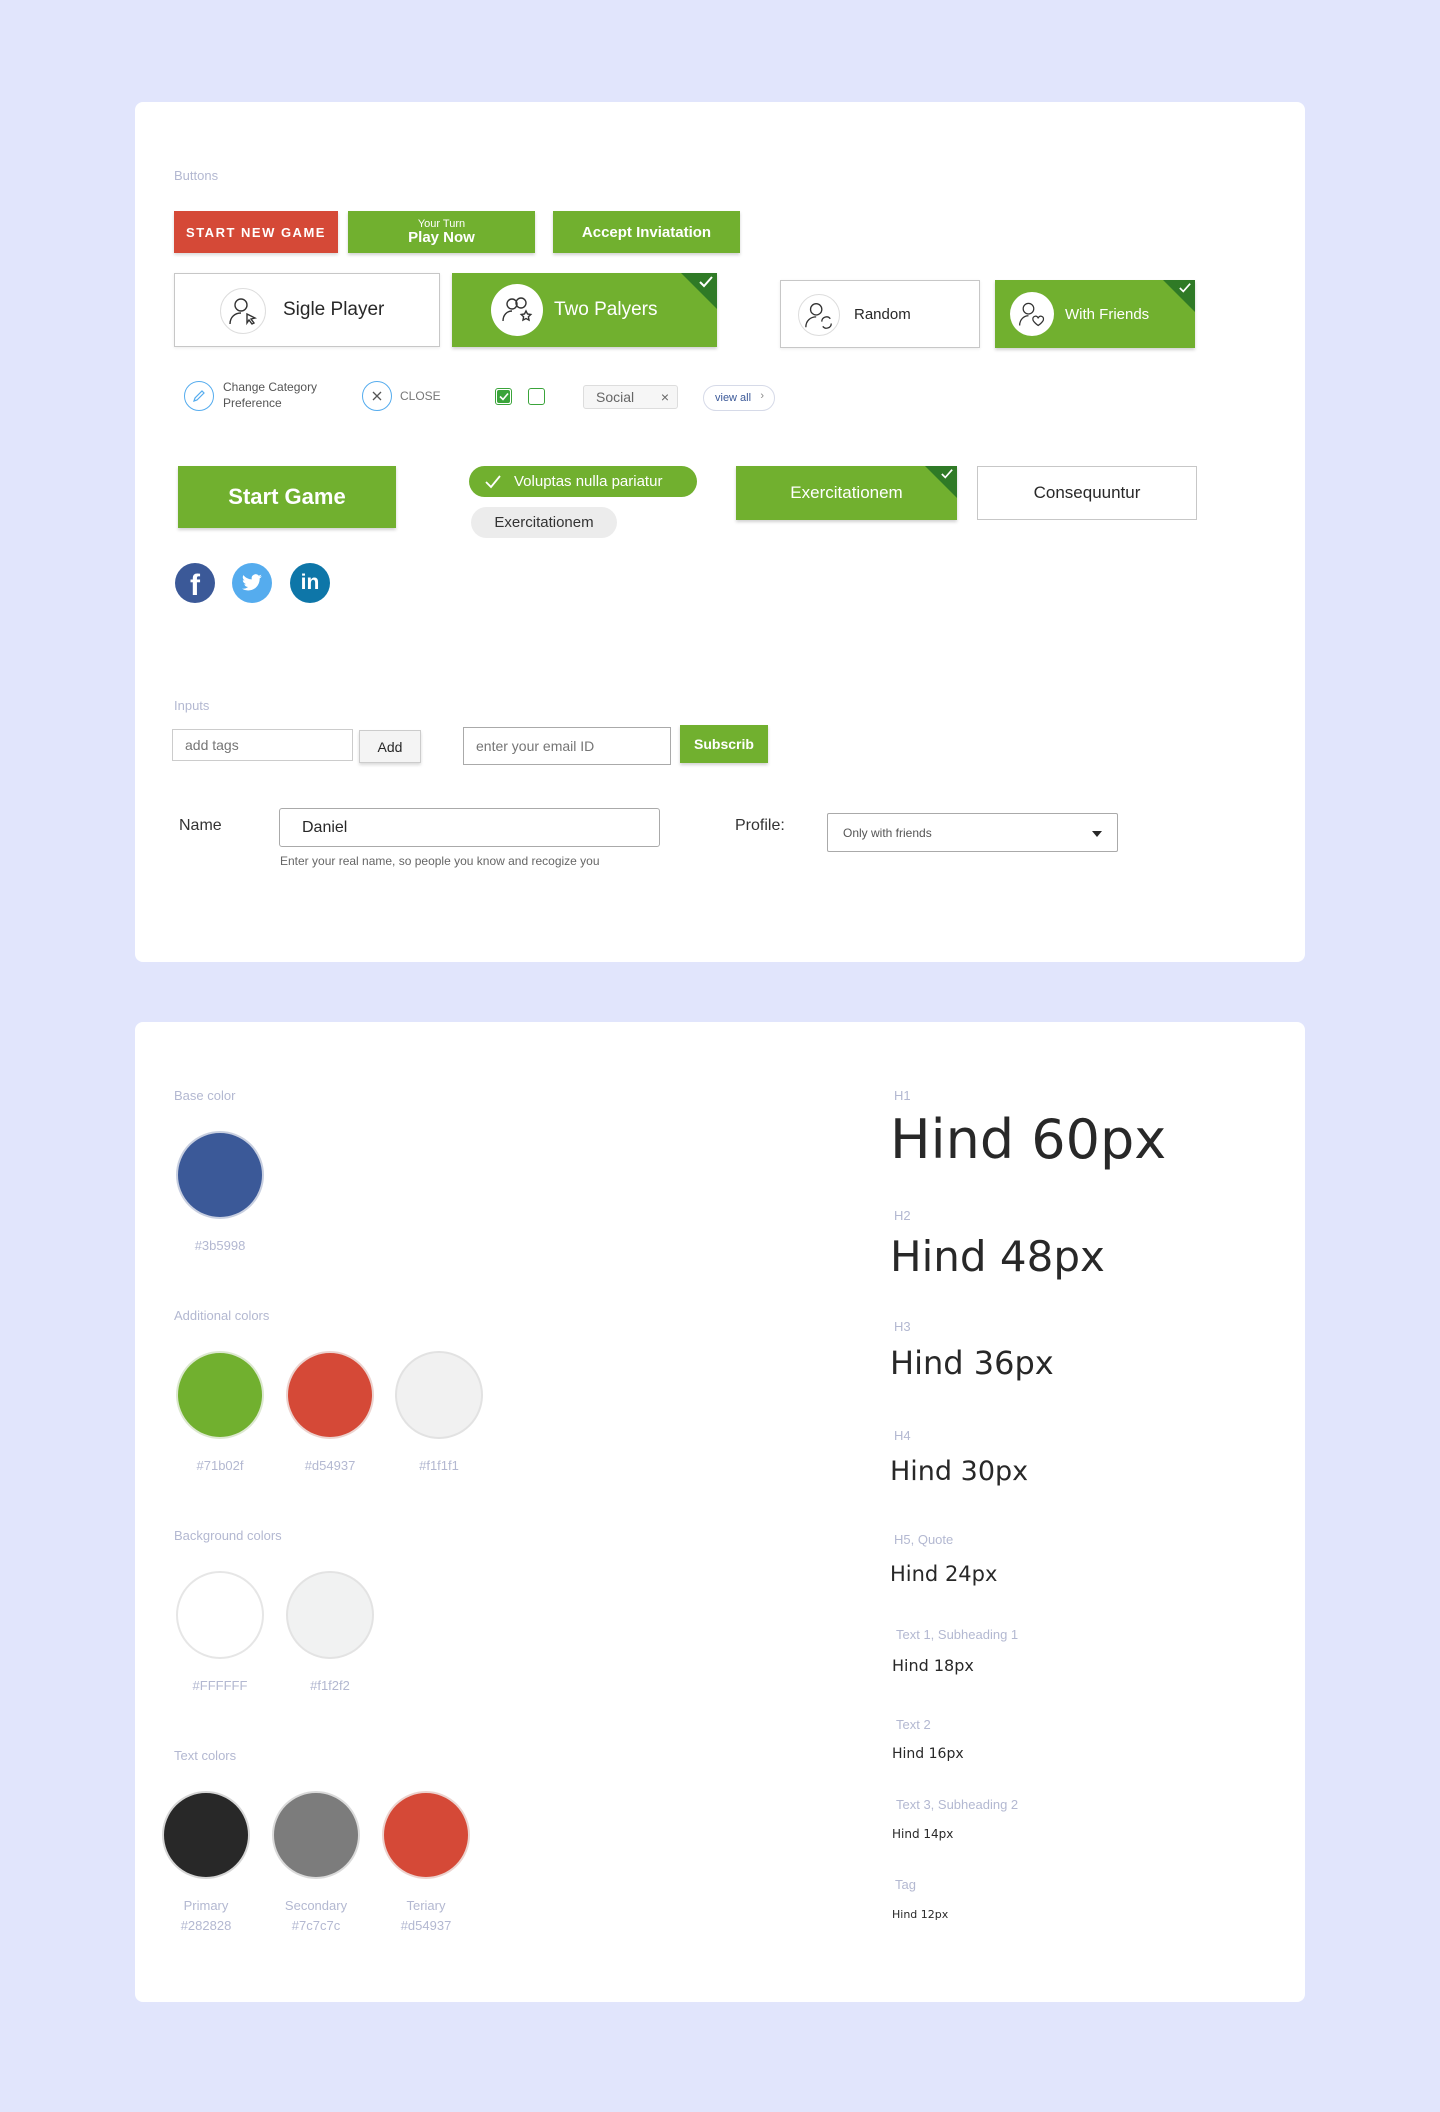 This screenshot has width=1440, height=2112. I want to click on profile-select-value: Only with friends, so click(887, 832).